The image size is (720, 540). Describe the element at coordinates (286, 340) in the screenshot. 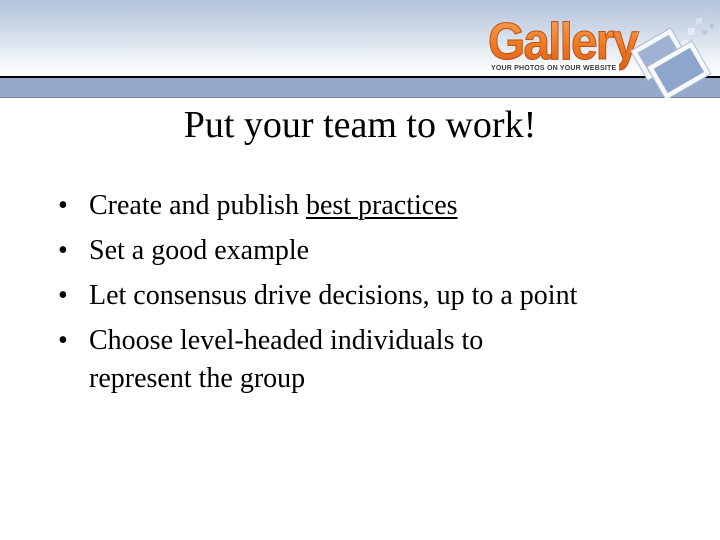

I see `bullet-text: Choose level-headed individuals to` at that location.